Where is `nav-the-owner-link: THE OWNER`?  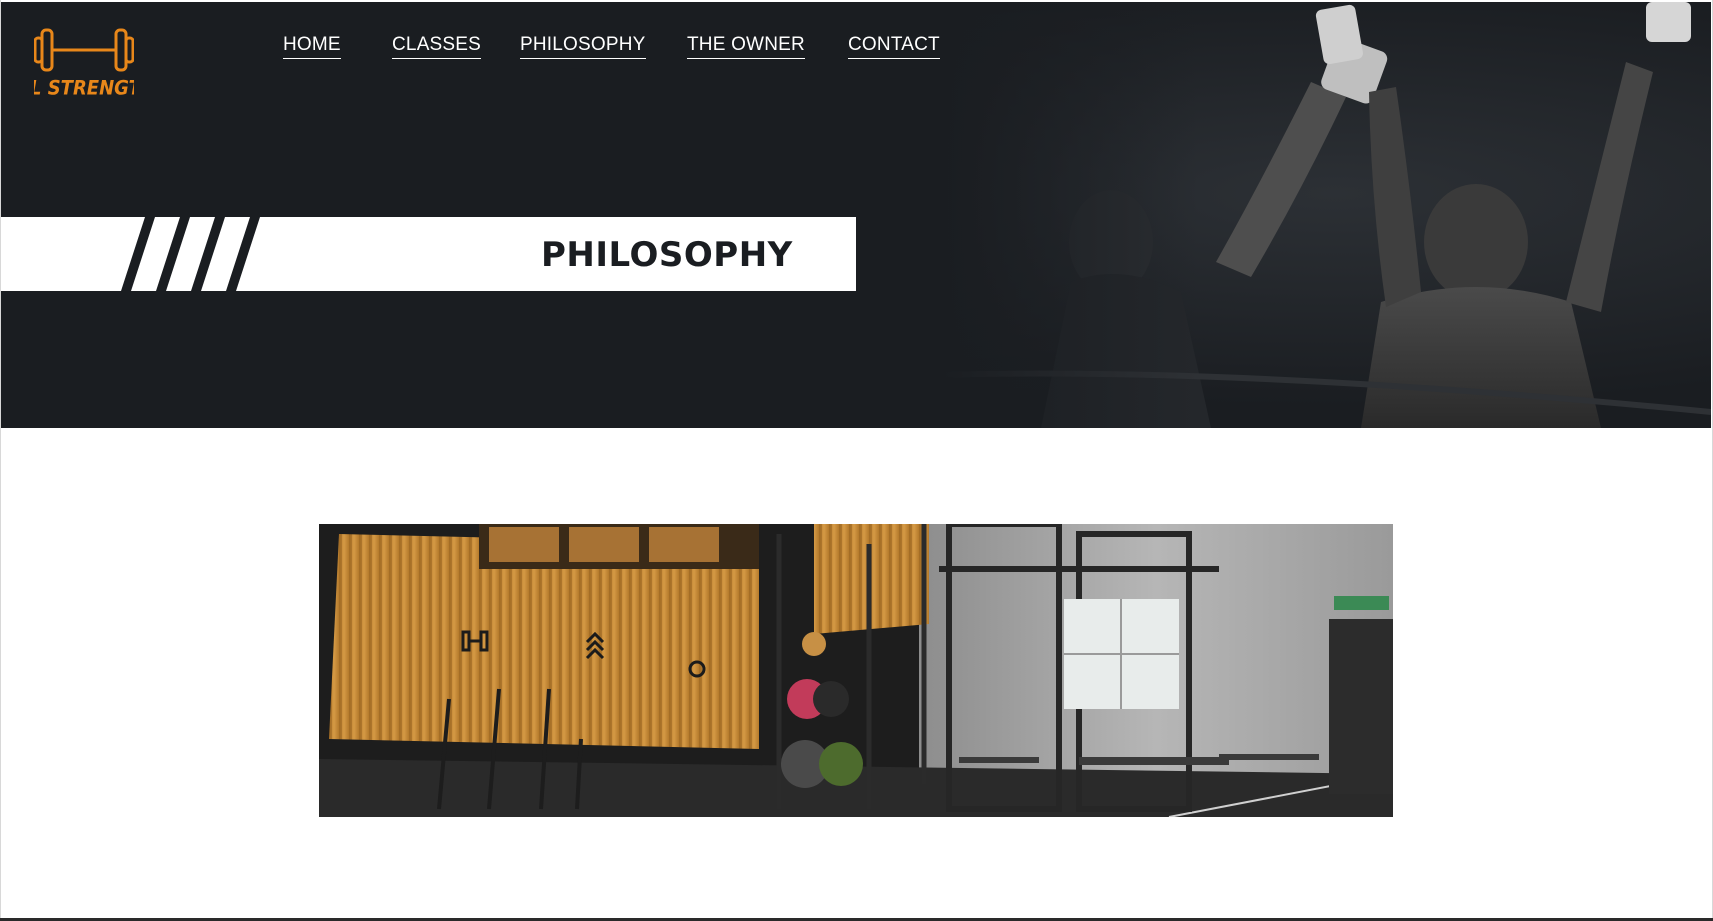
nav-the-owner-link: THE OWNER is located at coordinates (746, 46).